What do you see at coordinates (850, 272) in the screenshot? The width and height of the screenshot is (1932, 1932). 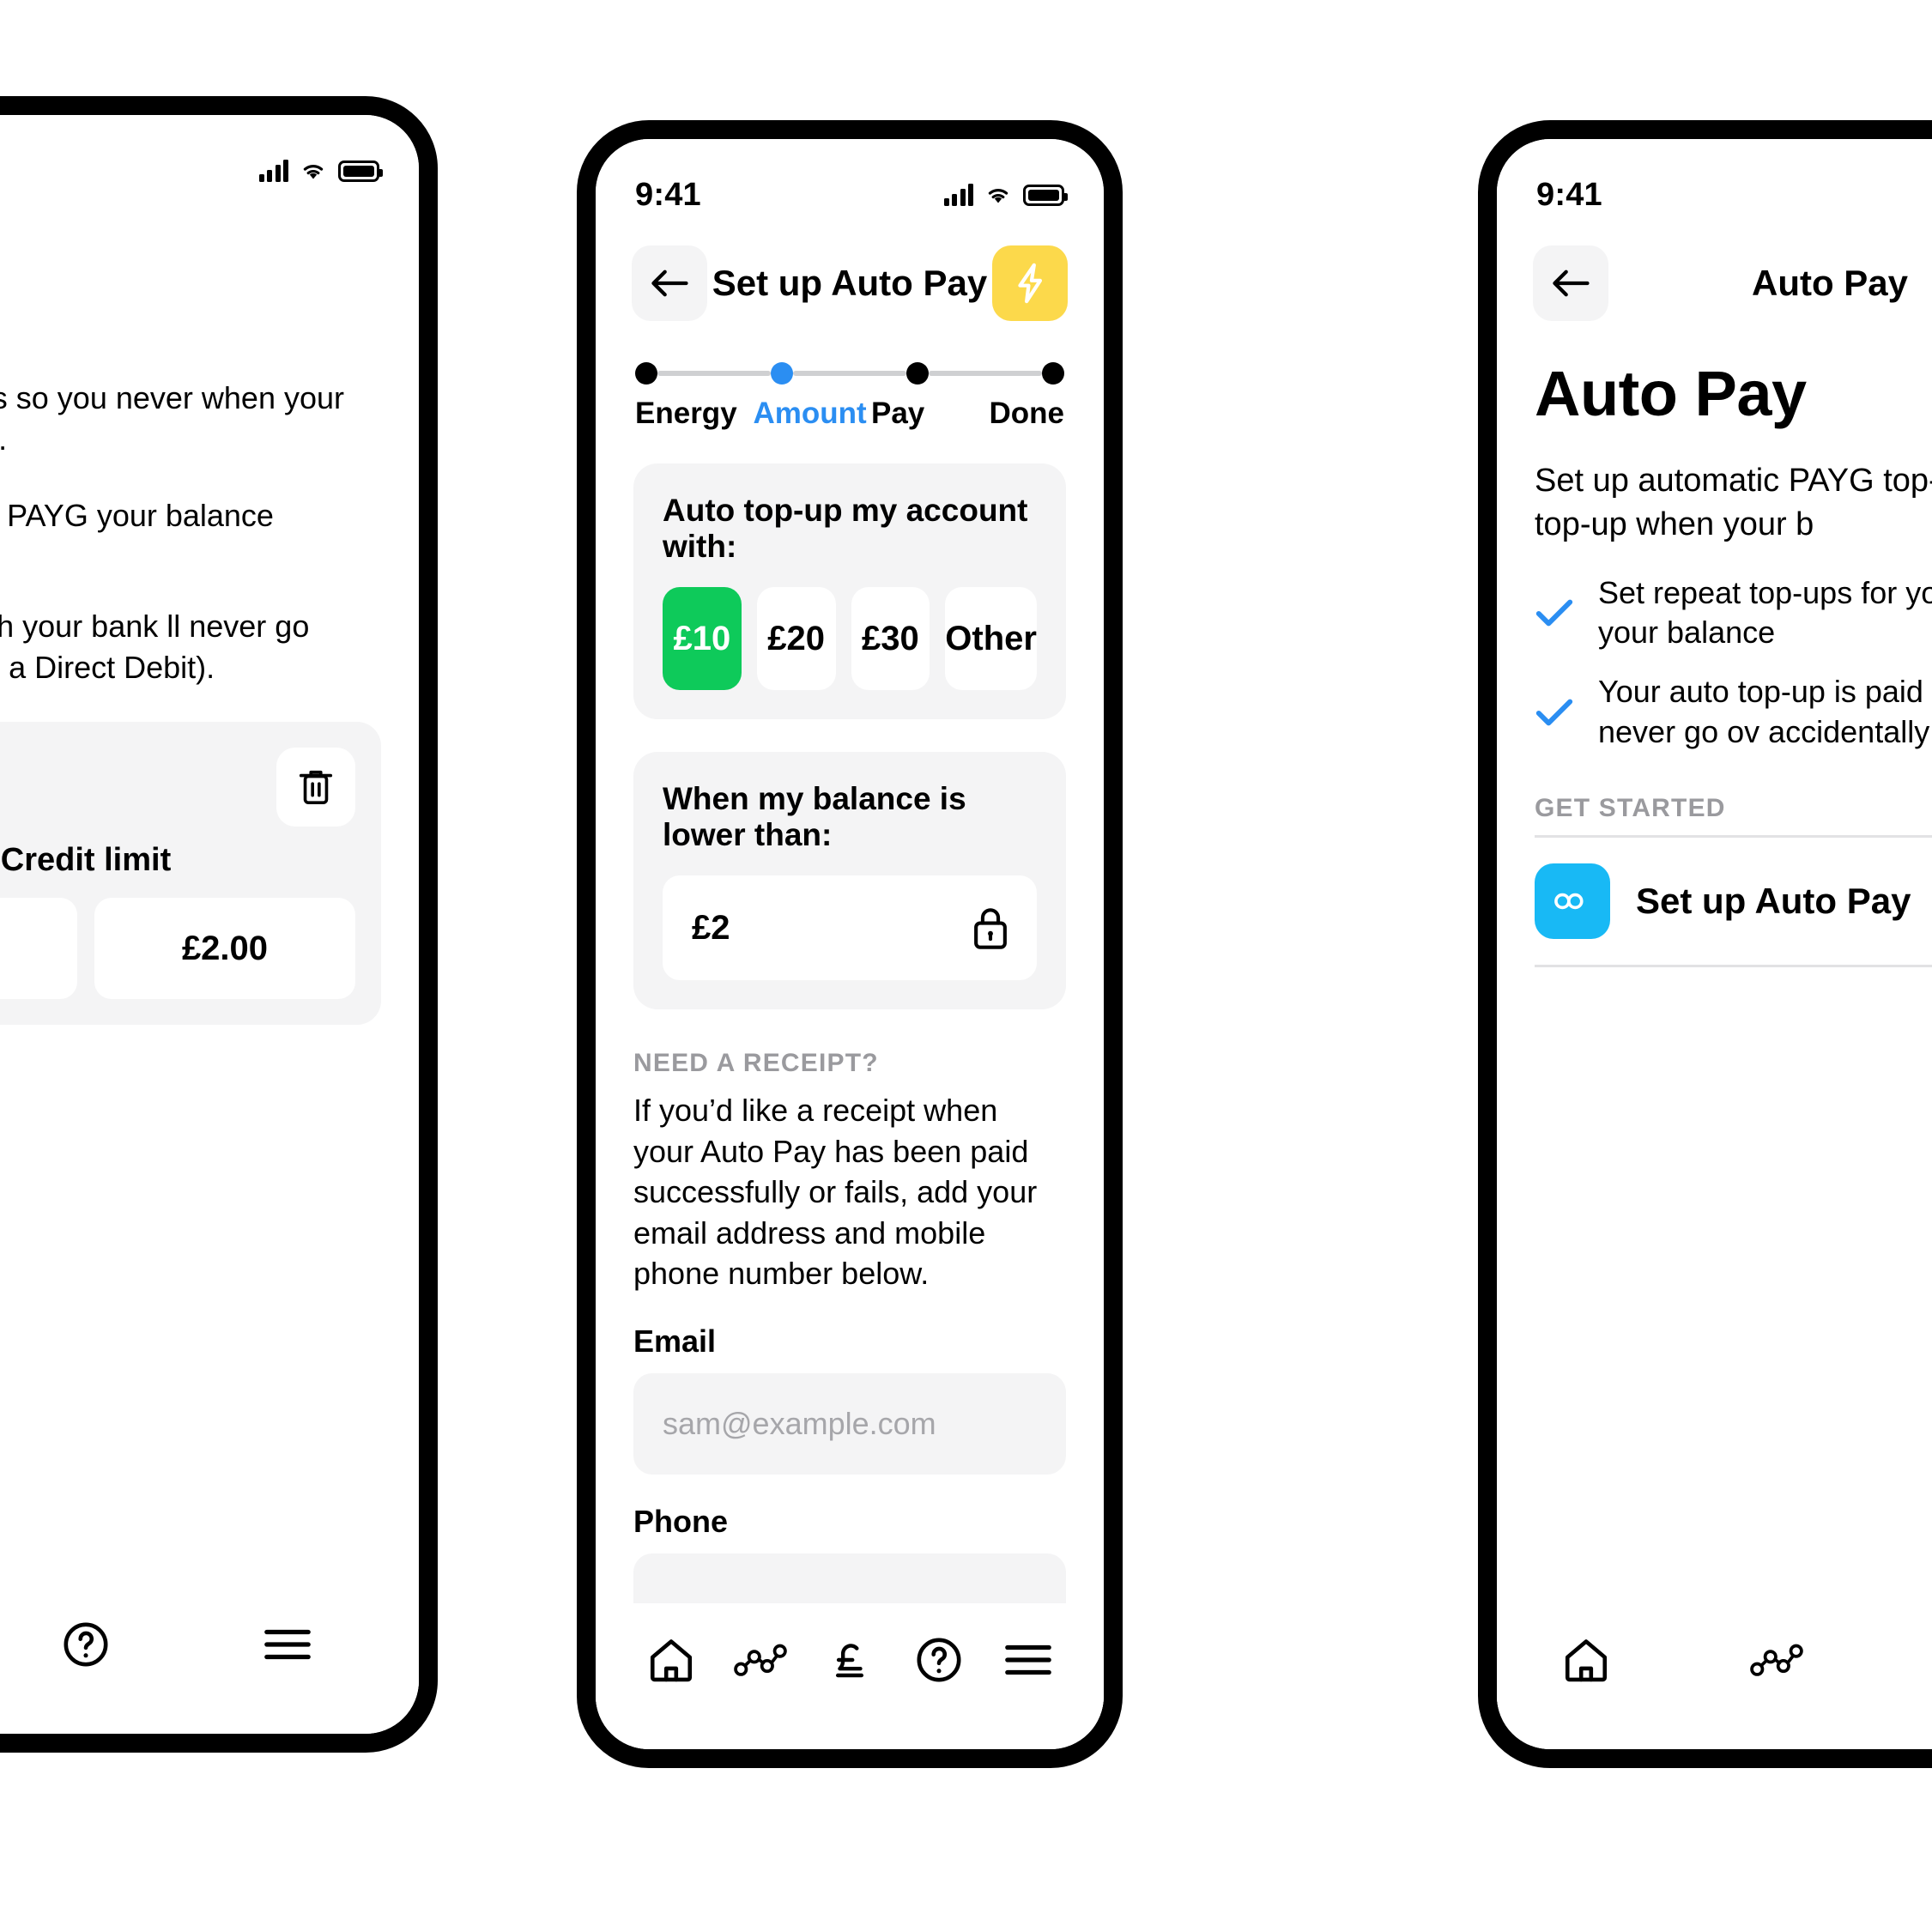 I see `nav-bar: Set up Auto Pay` at bounding box center [850, 272].